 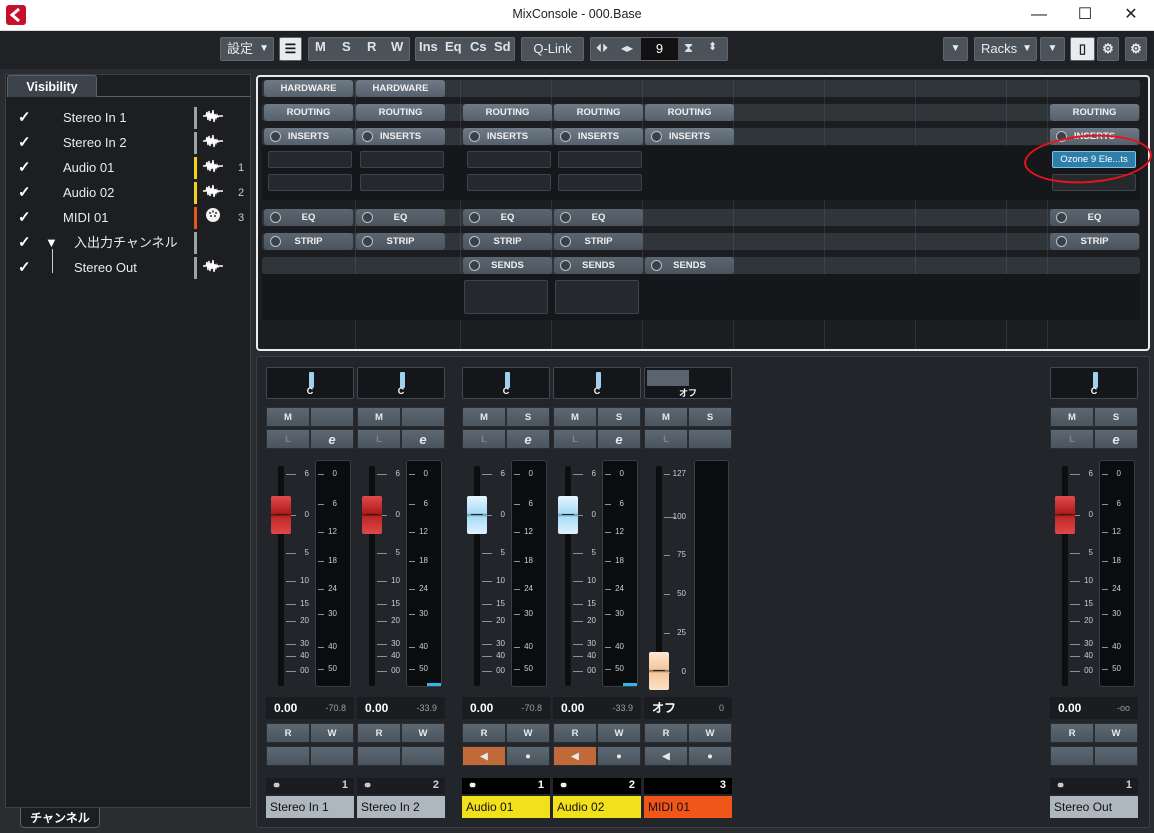 What do you see at coordinates (506, 807) in the screenshot?
I see `channel-name: Audio 01` at bounding box center [506, 807].